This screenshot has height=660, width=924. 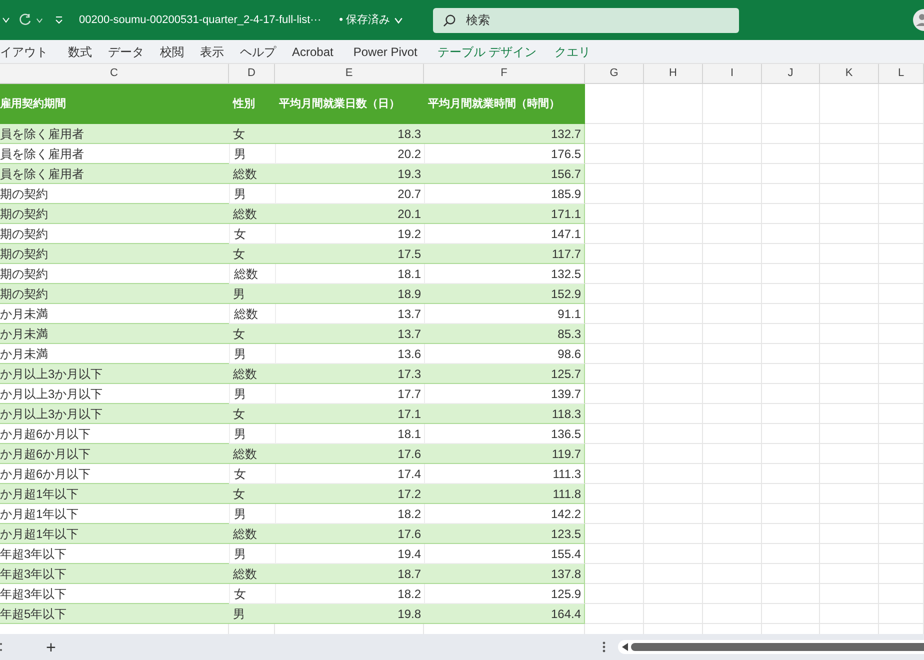 I want to click on table-cell: か月超1年以下, so click(x=114, y=534).